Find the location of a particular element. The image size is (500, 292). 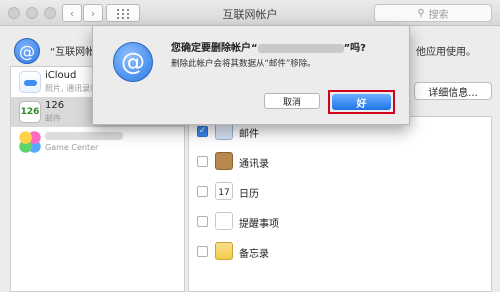

search-icon: ⚲ is located at coordinates (421, 13).